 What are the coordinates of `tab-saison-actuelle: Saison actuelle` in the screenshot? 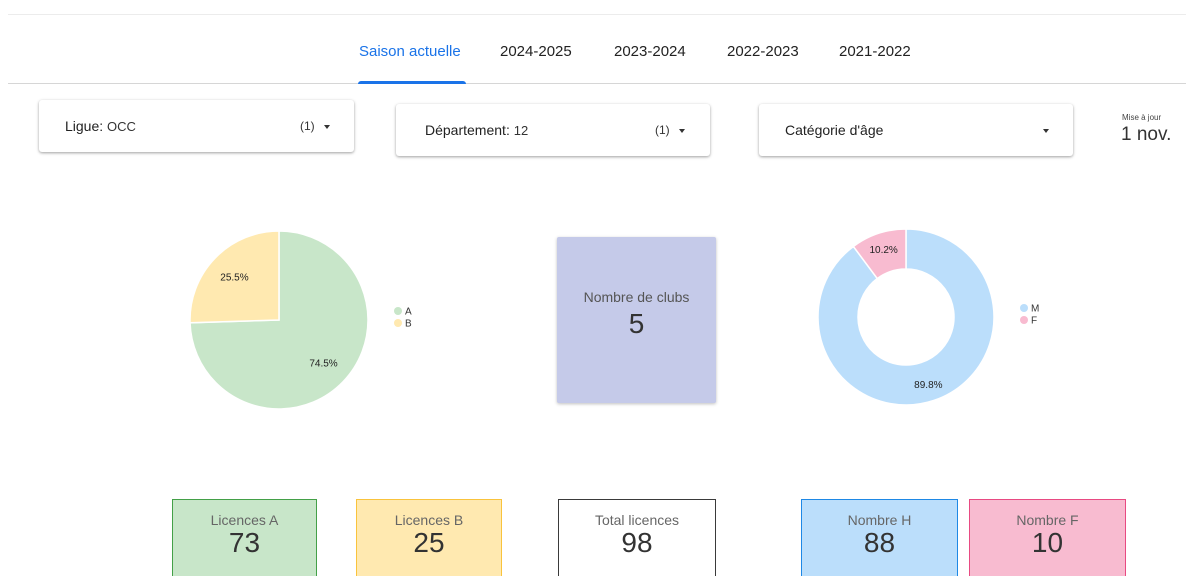 It's located at (410, 51).